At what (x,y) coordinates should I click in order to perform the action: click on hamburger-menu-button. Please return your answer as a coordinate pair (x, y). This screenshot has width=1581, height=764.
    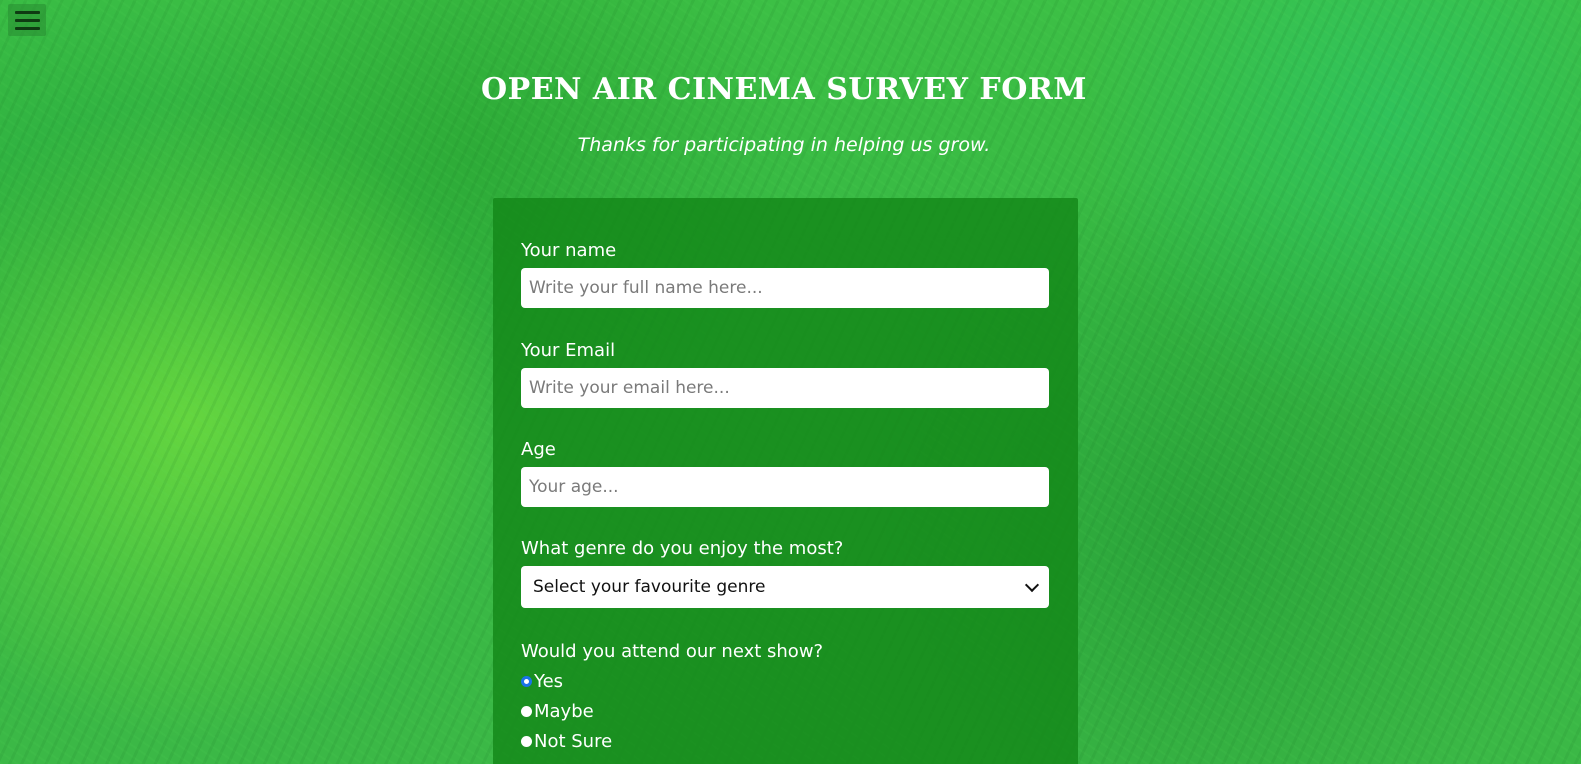
    Looking at the image, I should click on (27, 20).